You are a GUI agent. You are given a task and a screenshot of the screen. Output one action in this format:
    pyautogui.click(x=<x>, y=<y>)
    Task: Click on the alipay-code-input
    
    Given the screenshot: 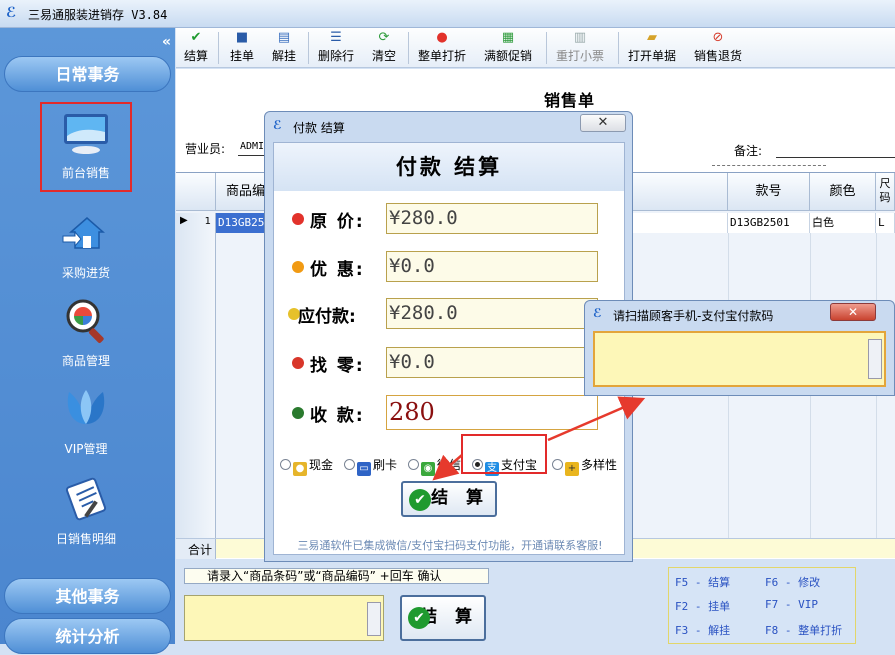 What is the action you would take?
    pyautogui.click(x=739, y=359)
    